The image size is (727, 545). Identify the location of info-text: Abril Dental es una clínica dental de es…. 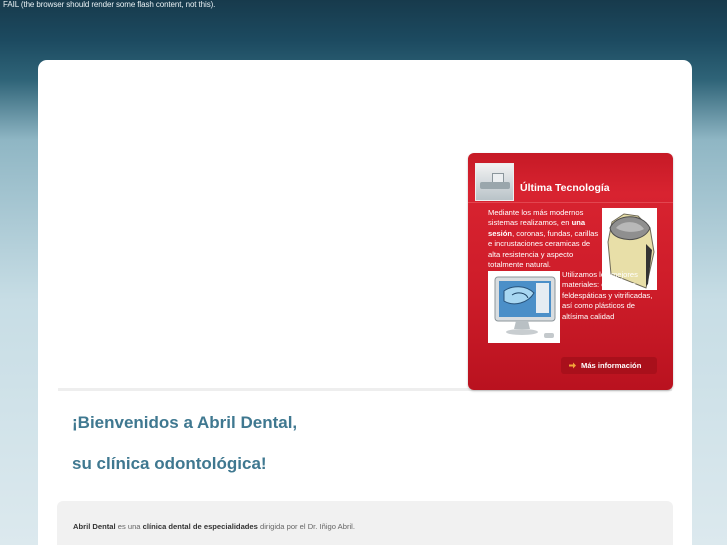
(214, 526).